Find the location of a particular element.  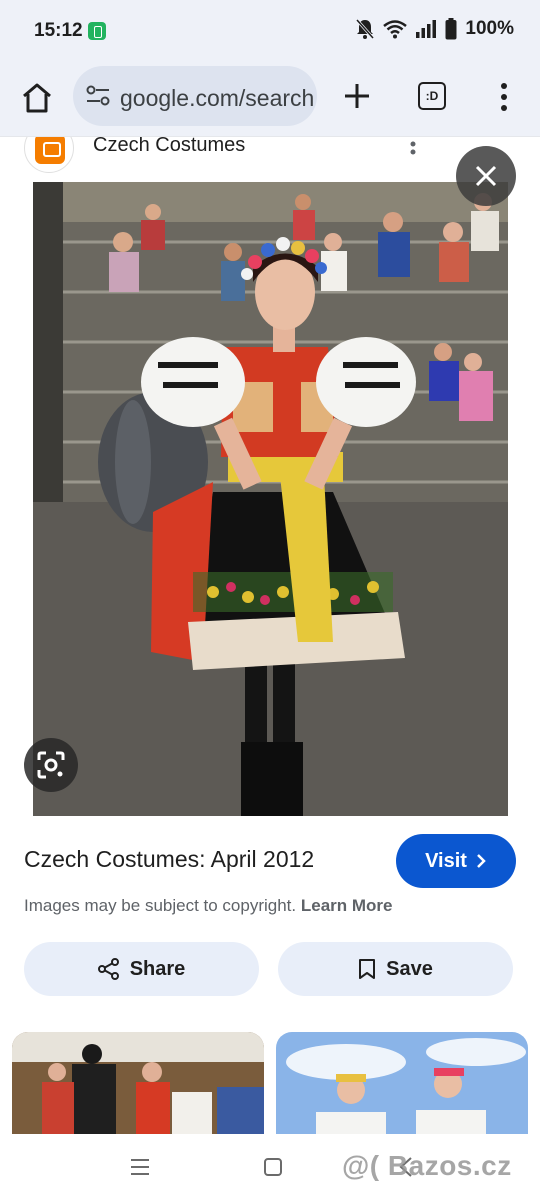

close-button is located at coordinates (486, 176).